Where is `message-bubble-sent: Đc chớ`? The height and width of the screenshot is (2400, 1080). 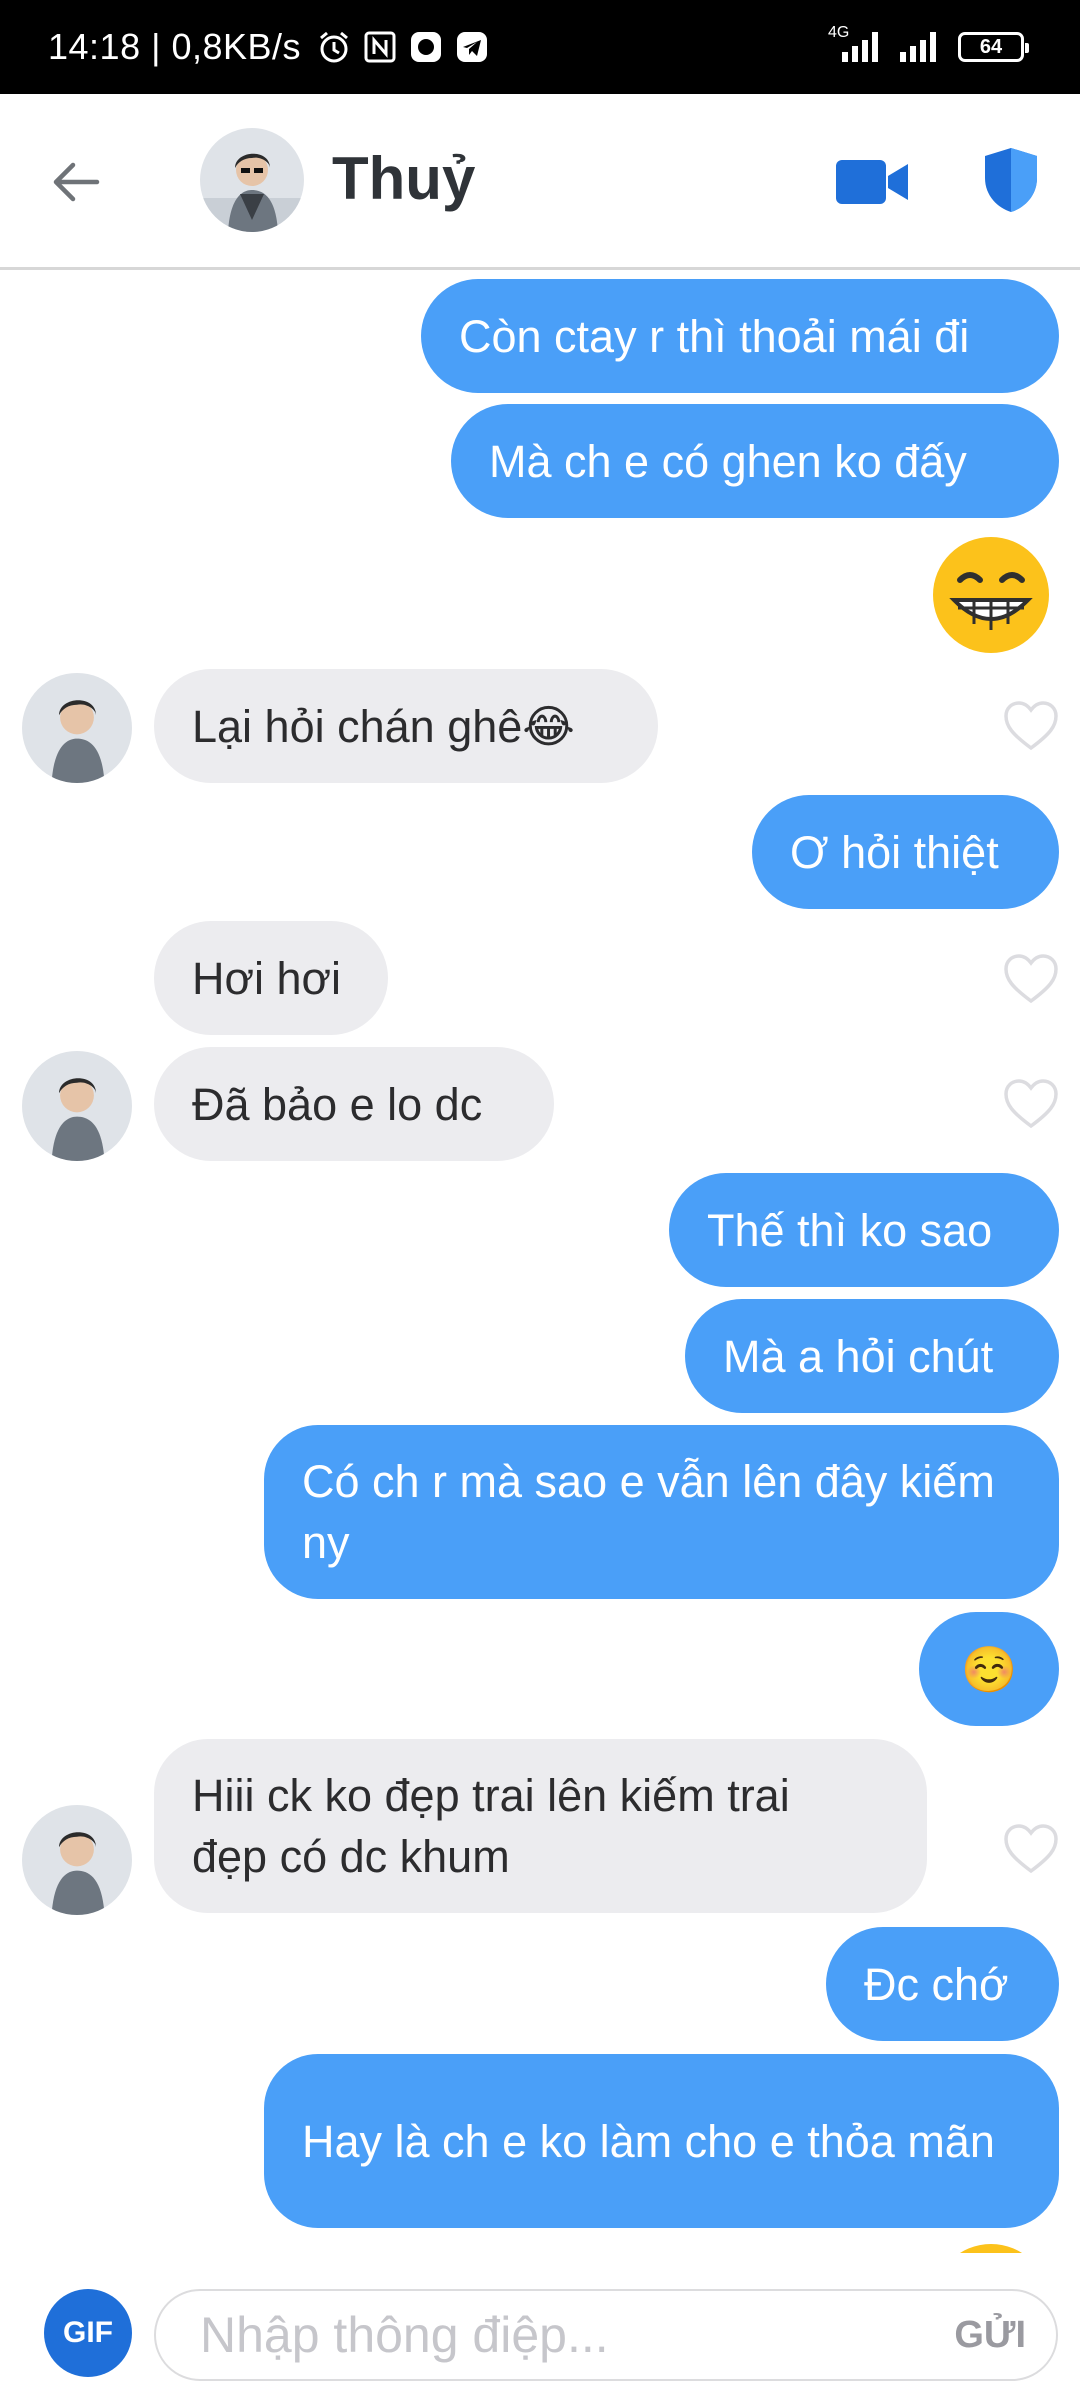
message-bubble-sent: Đc chớ is located at coordinates (942, 1984).